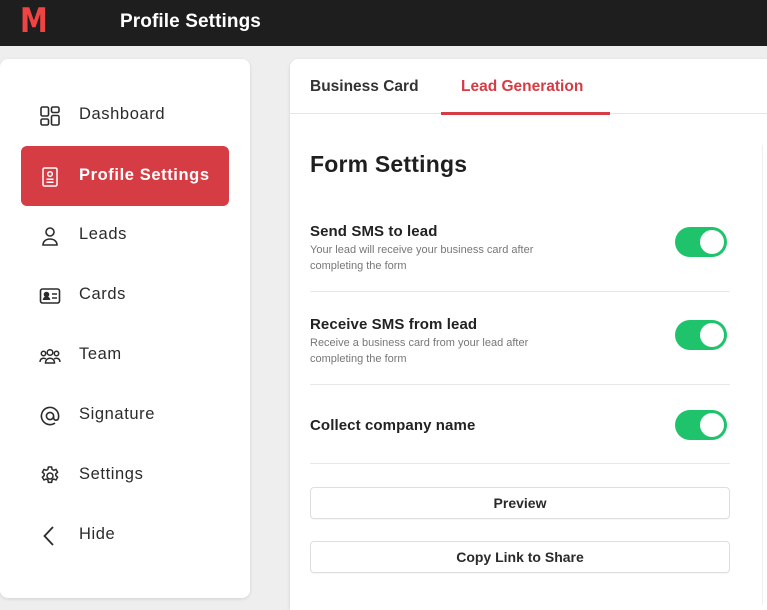  What do you see at coordinates (103, 294) in the screenshot?
I see `sidebar-item-label: Cards` at bounding box center [103, 294].